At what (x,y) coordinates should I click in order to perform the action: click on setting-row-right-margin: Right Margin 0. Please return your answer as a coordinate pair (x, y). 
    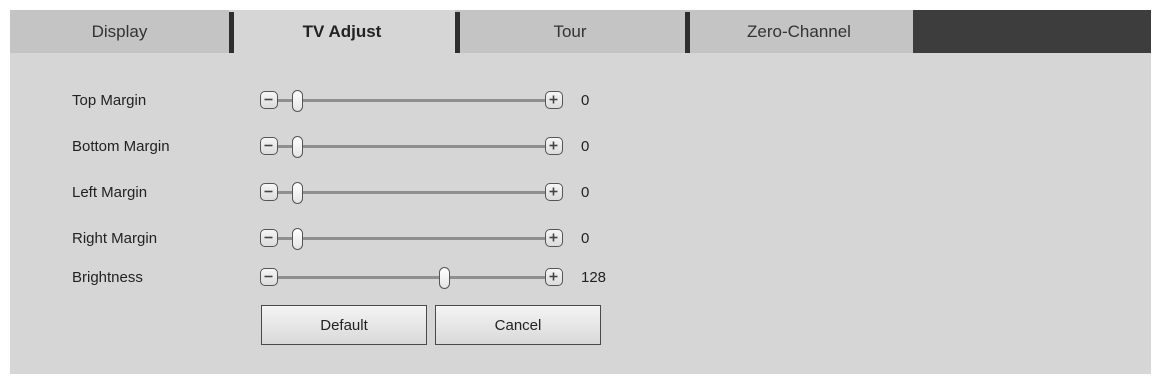
    Looking at the image, I should click on (360, 239).